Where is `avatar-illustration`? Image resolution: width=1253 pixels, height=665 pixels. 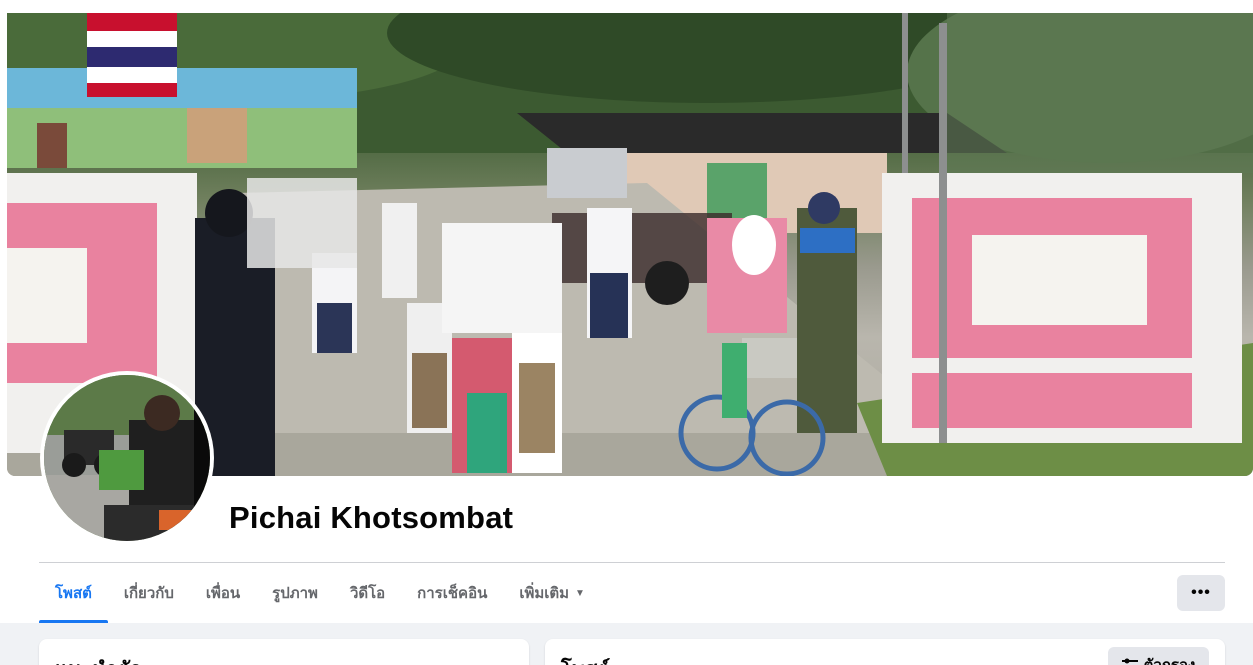 avatar-illustration is located at coordinates (127, 458).